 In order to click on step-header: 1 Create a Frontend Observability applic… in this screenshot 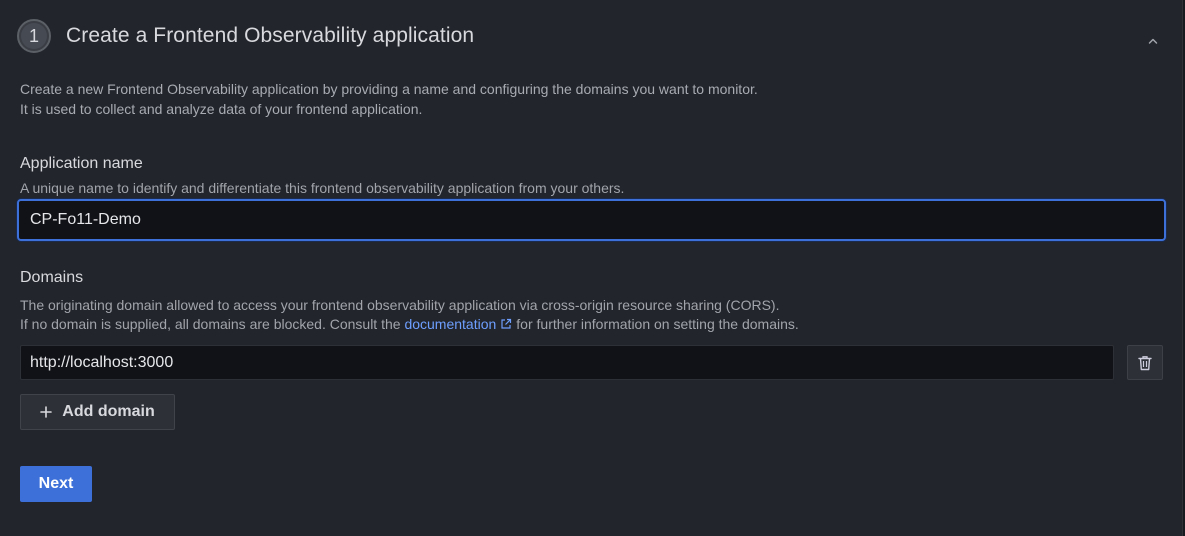, I will do `click(591, 36)`.